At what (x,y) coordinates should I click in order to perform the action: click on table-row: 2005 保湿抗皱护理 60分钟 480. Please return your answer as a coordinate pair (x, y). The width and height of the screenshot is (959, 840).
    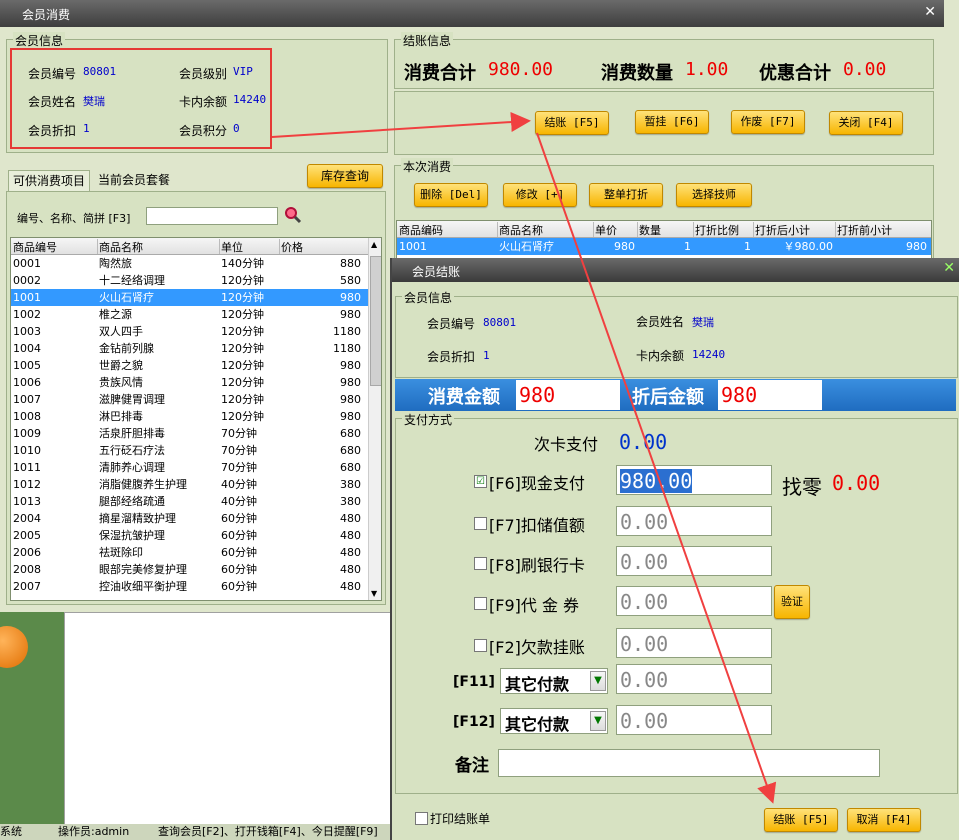
    Looking at the image, I should click on (189, 535).